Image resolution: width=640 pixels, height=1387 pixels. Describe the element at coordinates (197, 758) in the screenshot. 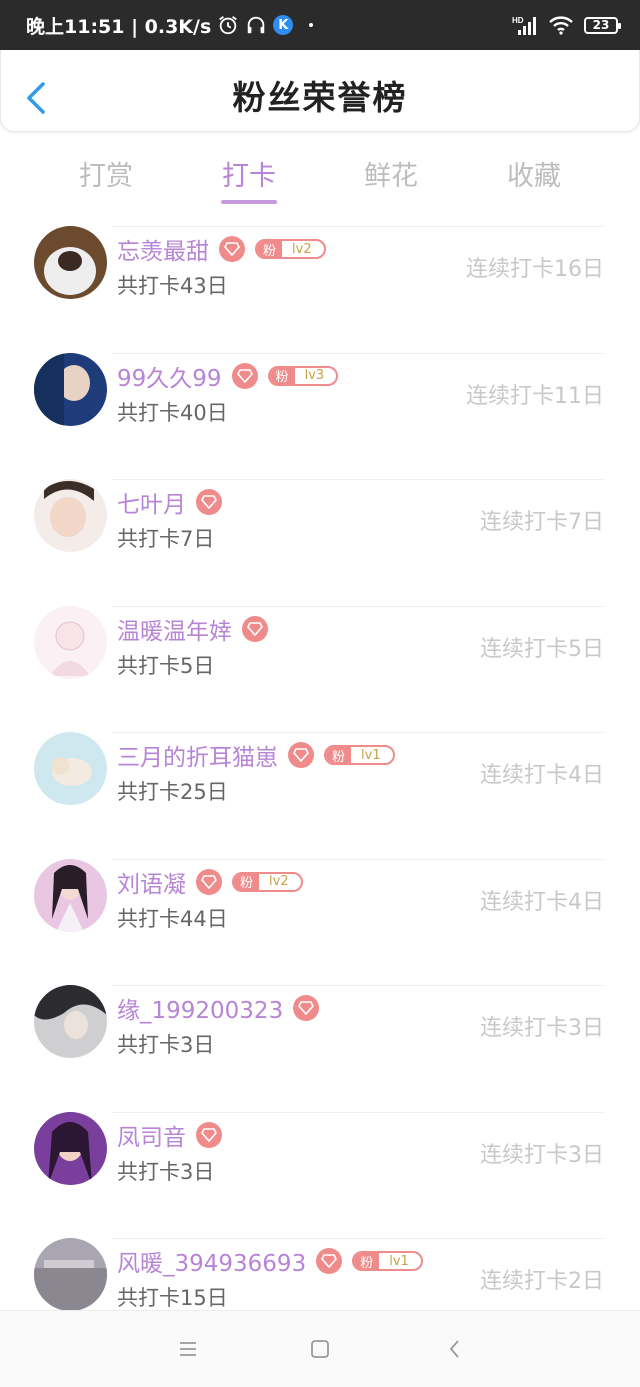

I see `fan-name: 三月的折耳猫崽` at that location.